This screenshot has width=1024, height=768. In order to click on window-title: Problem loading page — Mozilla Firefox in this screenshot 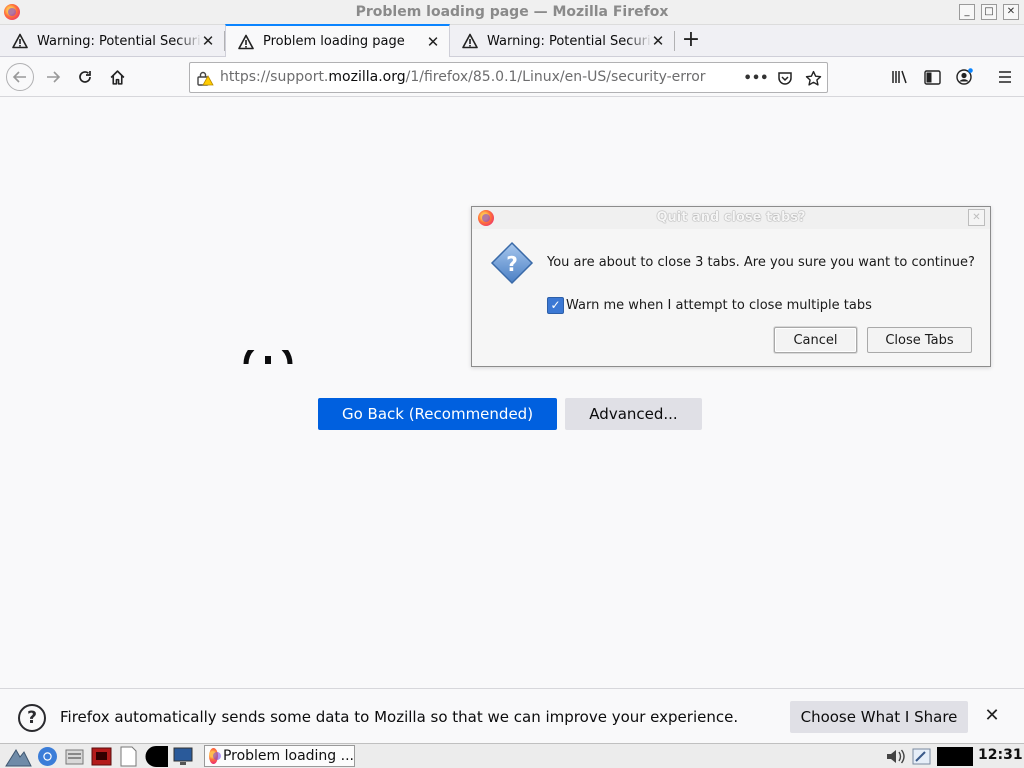, I will do `click(512, 12)`.